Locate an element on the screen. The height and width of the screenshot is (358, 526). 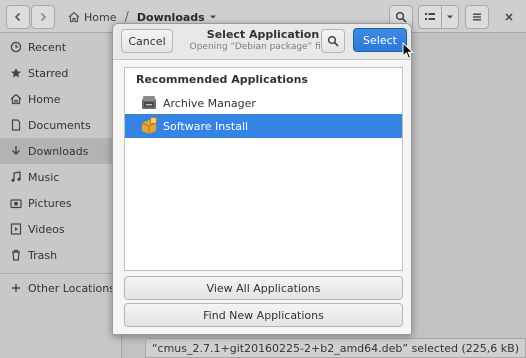
sidebar-item-other-locations: Other Locations is located at coordinates (61, 288).